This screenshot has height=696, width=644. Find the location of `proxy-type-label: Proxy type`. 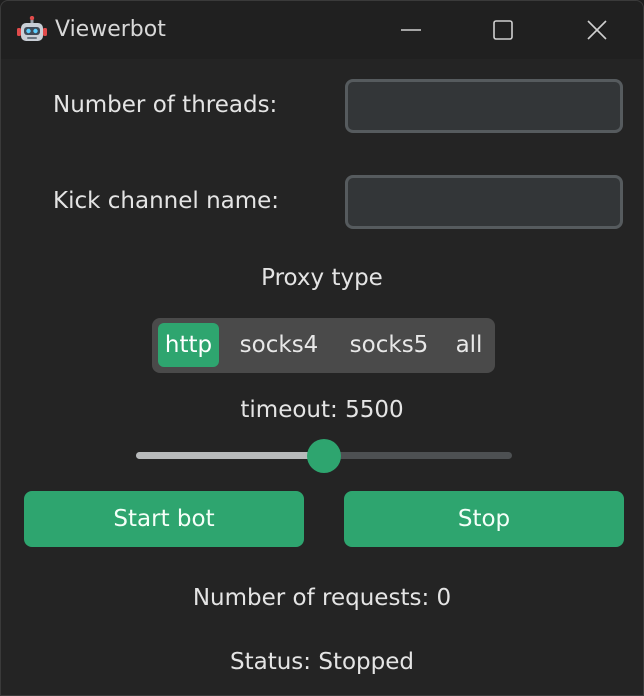

proxy-type-label: Proxy type is located at coordinates (322, 278).